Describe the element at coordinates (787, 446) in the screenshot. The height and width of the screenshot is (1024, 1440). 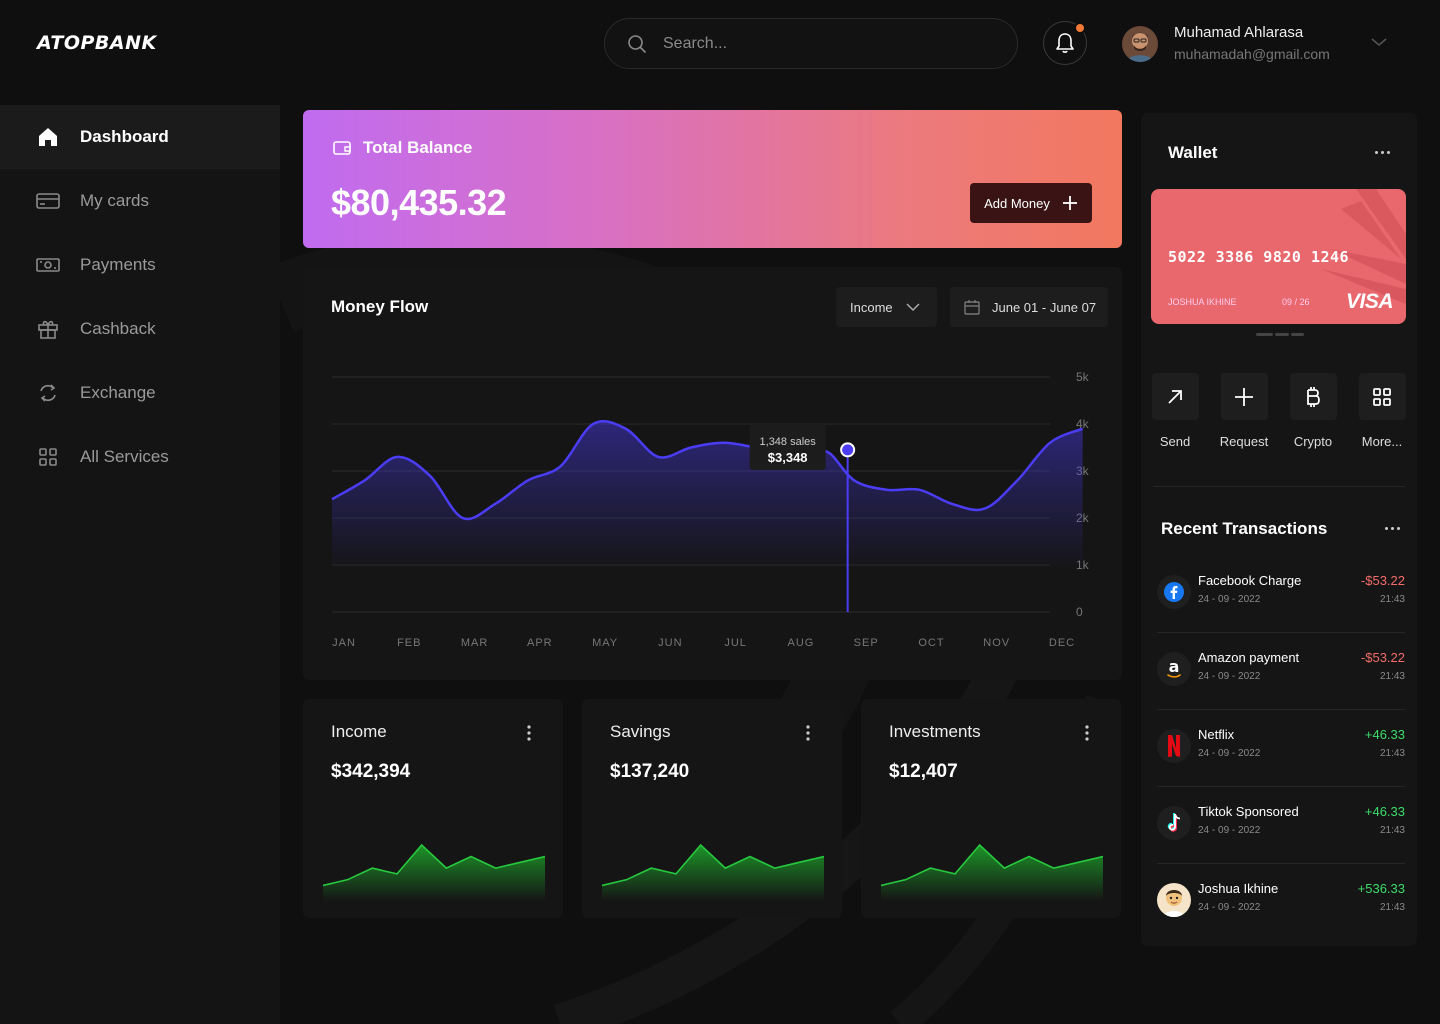
I see `chart-tooltip: 1,348 sales $3,348` at that location.